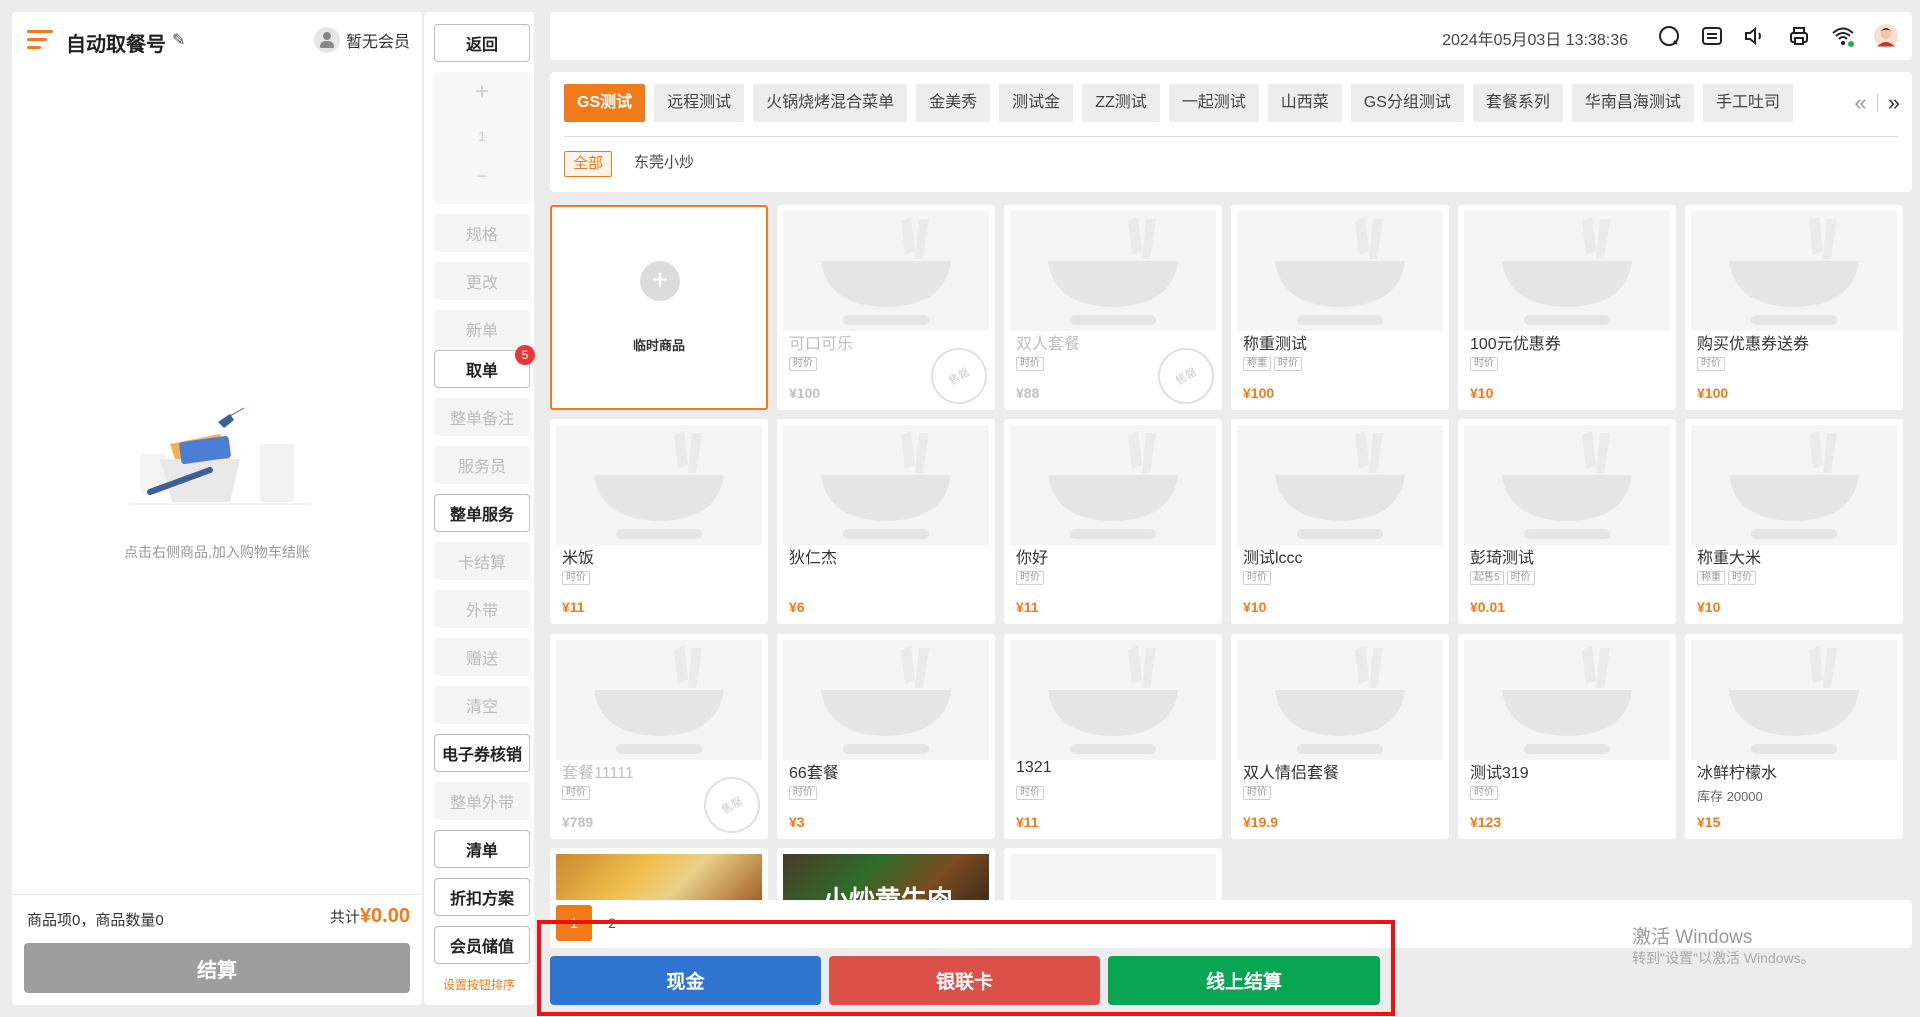 This screenshot has width=1920, height=1017. What do you see at coordinates (482, 281) in the screenshot?
I see `modify-button: 更改` at bounding box center [482, 281].